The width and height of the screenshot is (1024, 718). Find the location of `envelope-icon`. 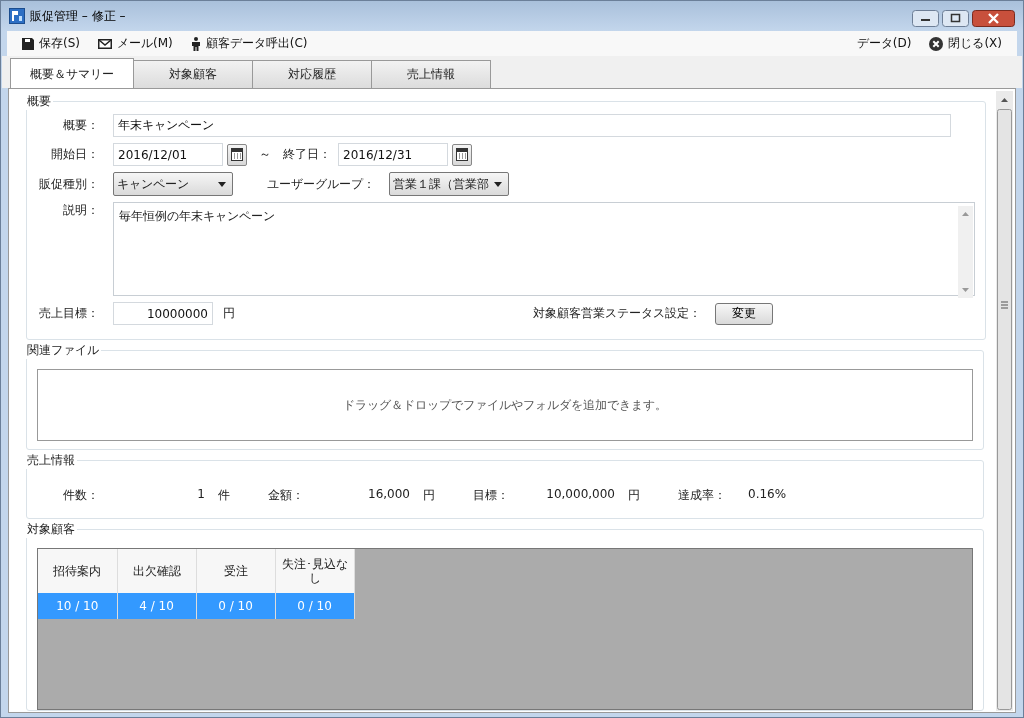

envelope-icon is located at coordinates (105, 43).